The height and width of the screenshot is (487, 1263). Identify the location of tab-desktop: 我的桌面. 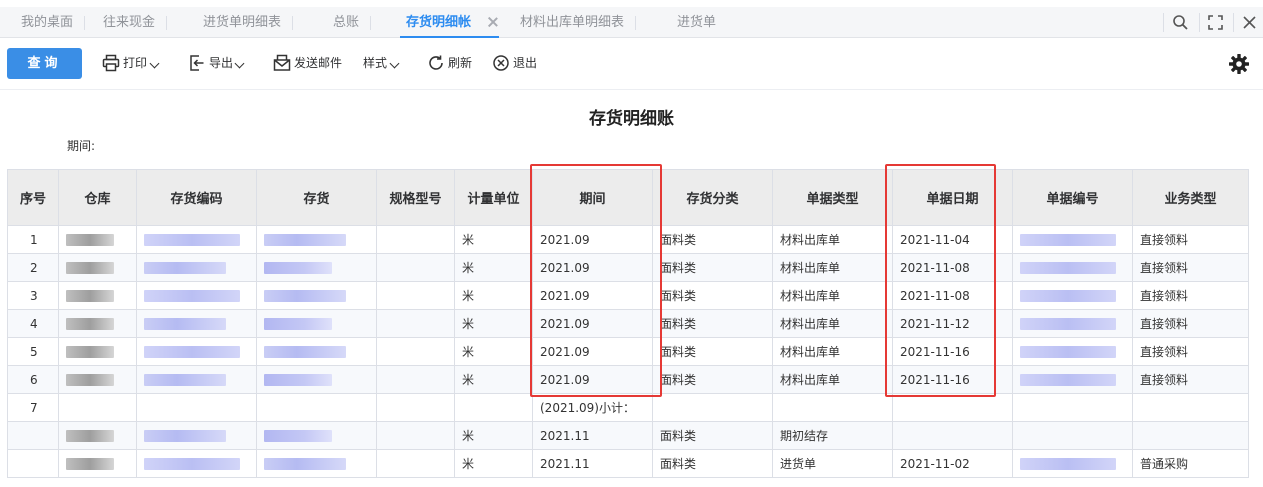
(53, 22).